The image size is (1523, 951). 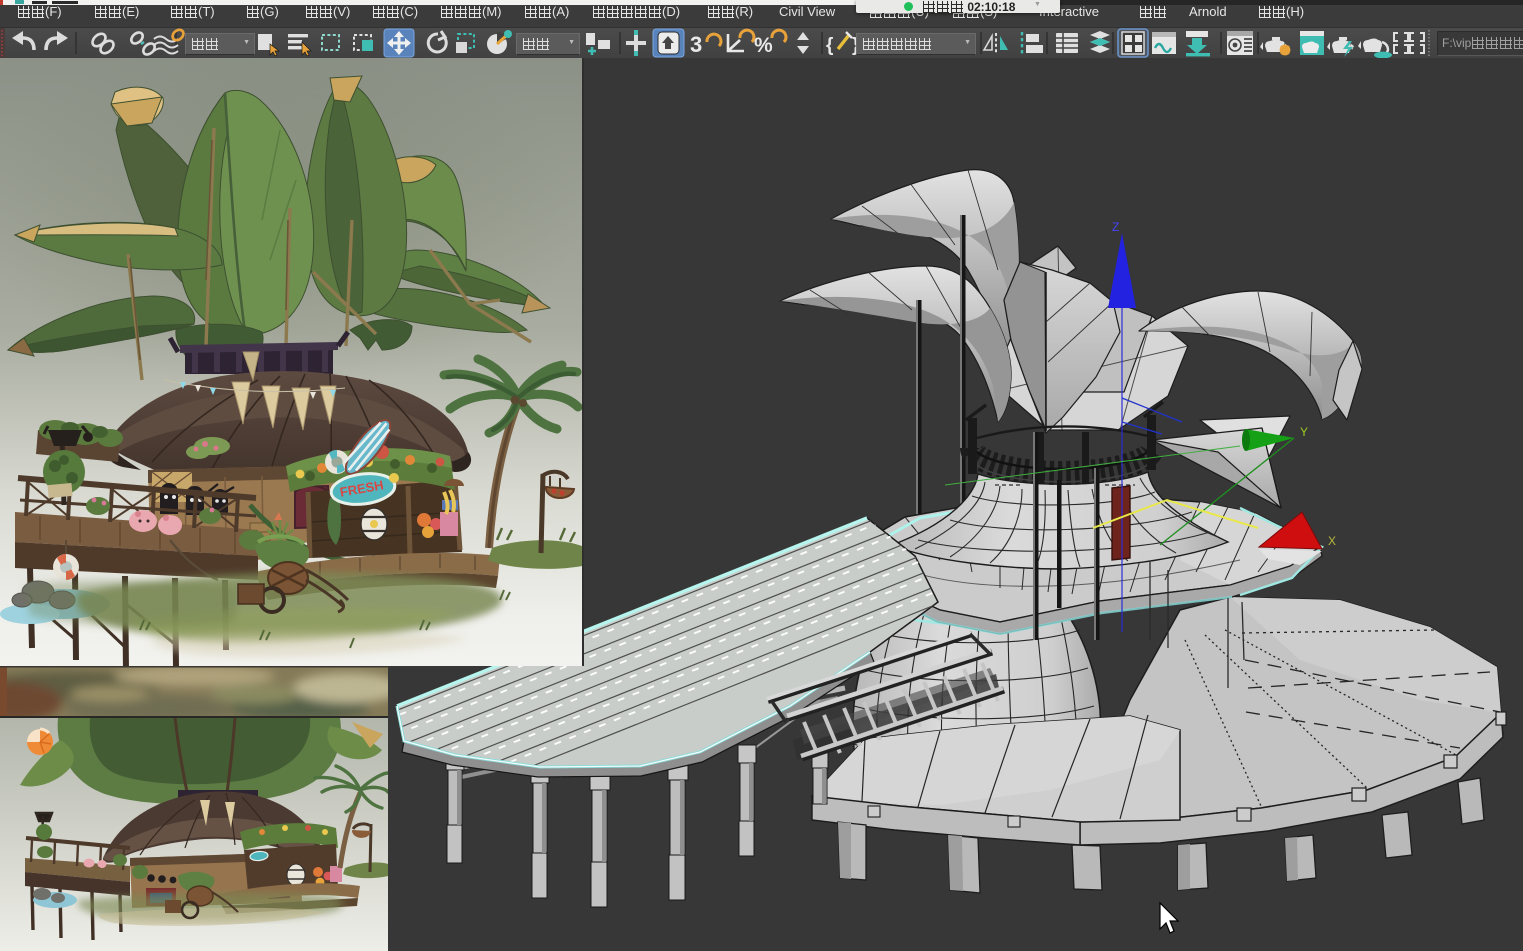 I want to click on svg-text: X, so click(x=1332, y=541).